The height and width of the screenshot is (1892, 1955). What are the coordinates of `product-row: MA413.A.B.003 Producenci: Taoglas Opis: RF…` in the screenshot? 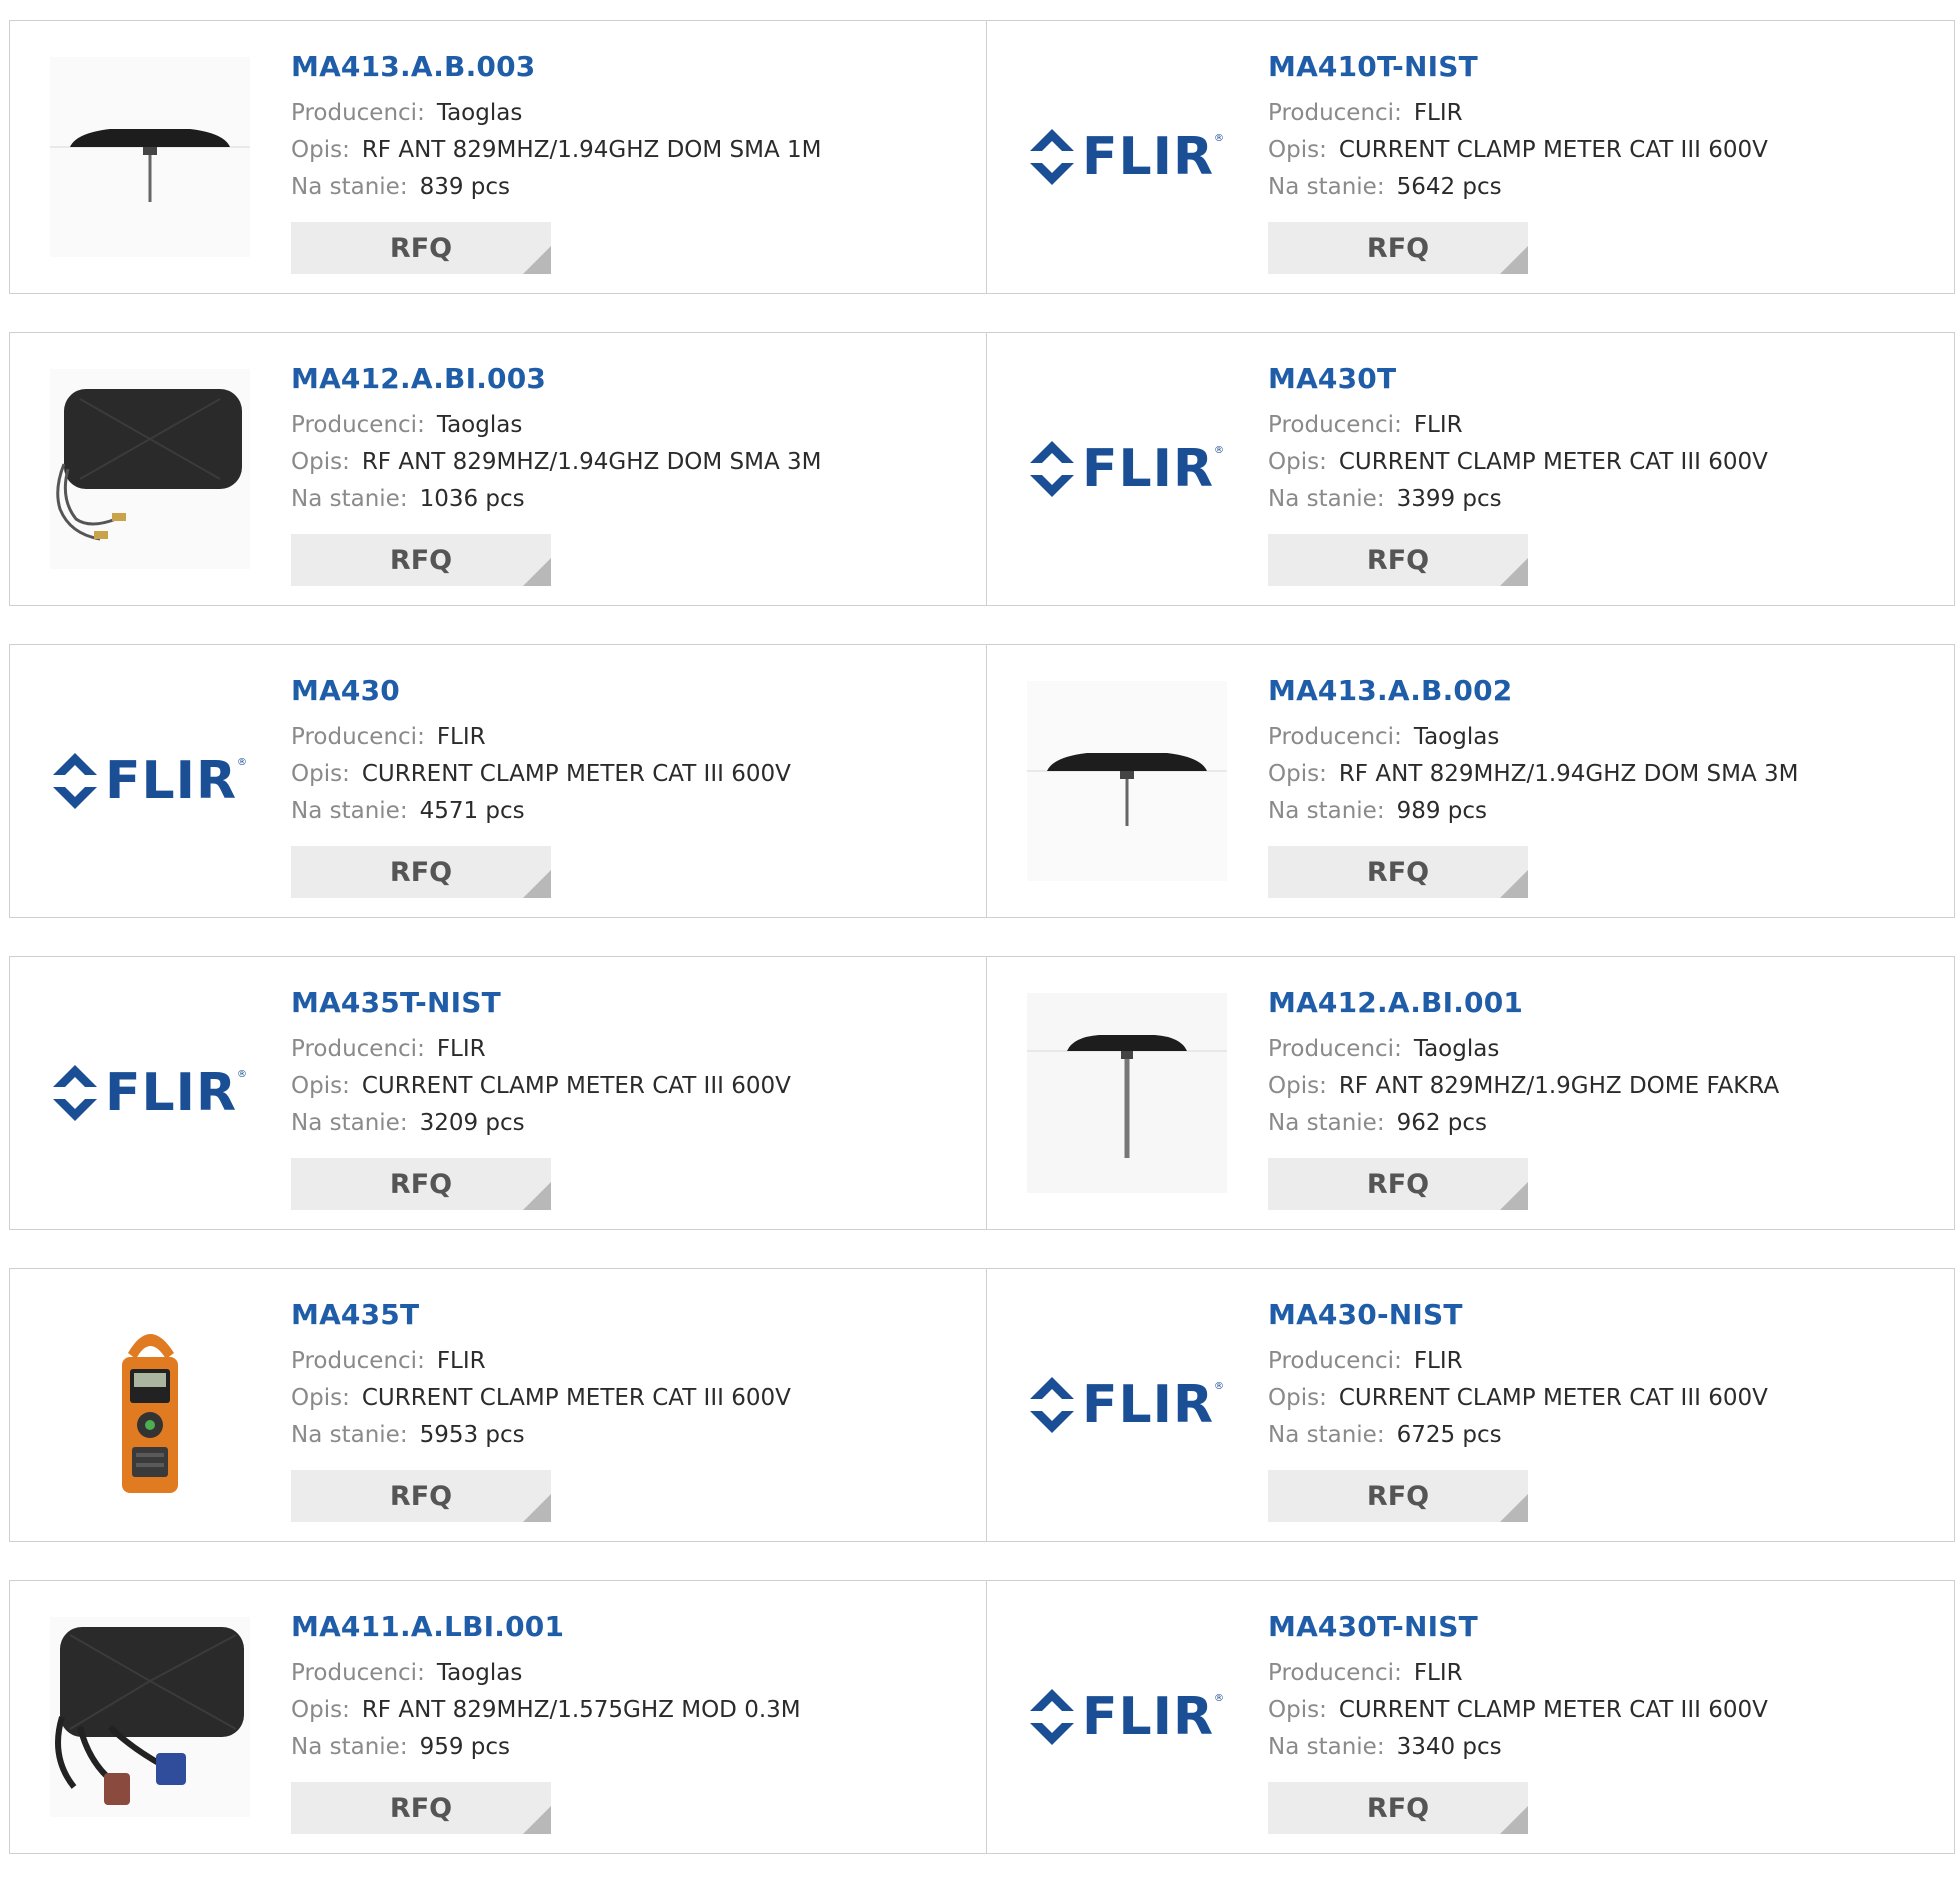 It's located at (982, 157).